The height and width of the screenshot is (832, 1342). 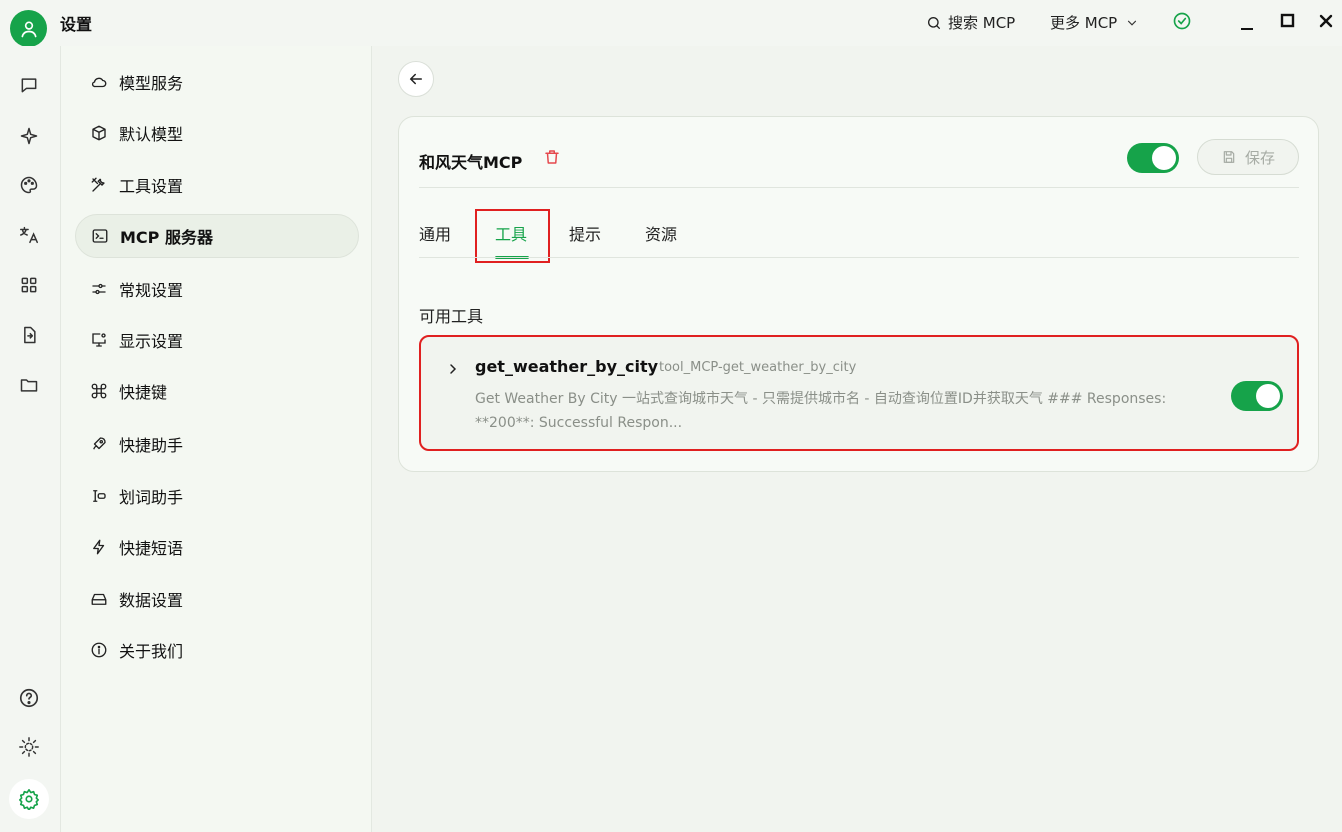 I want to click on file-transfer-icon, so click(x=29, y=335).